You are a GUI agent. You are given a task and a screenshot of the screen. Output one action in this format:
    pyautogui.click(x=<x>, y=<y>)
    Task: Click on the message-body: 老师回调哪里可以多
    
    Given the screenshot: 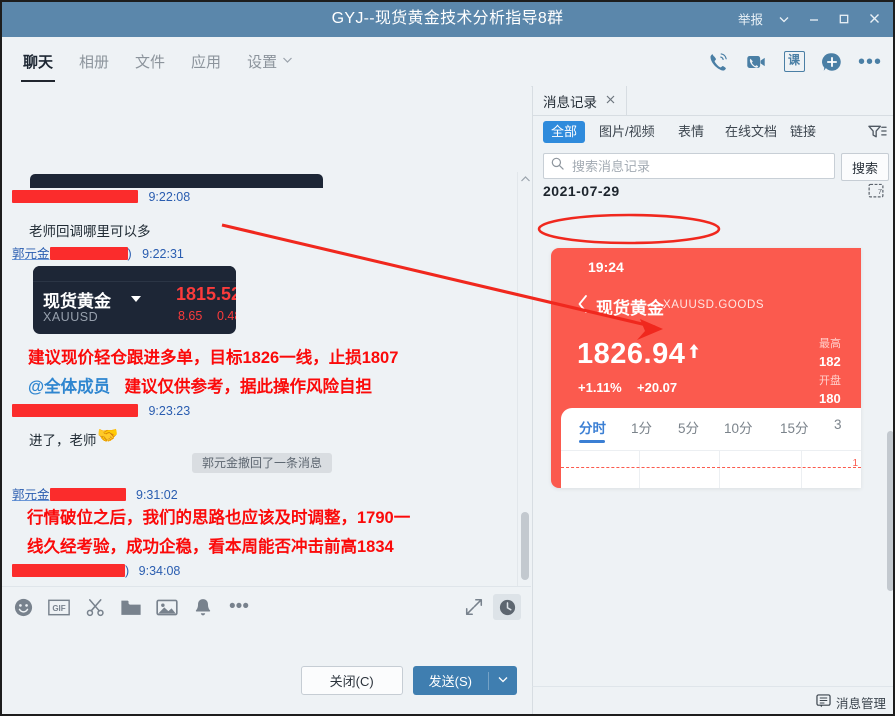 What is the action you would take?
    pyautogui.click(x=90, y=231)
    